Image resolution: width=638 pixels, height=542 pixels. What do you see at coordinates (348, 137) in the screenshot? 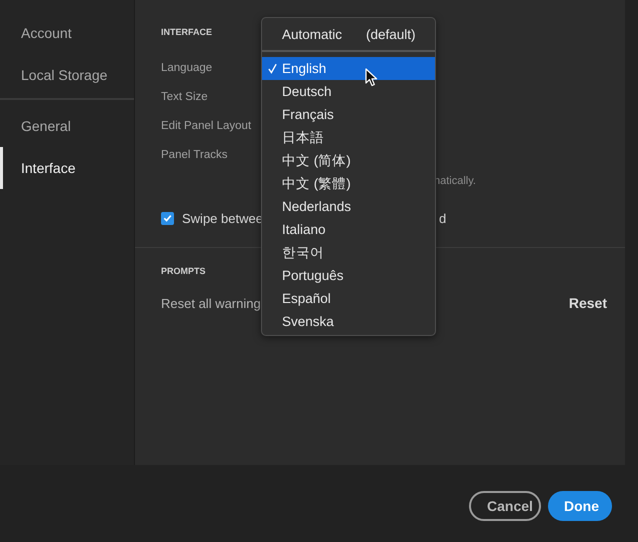
I see `menu-item: 日本語` at bounding box center [348, 137].